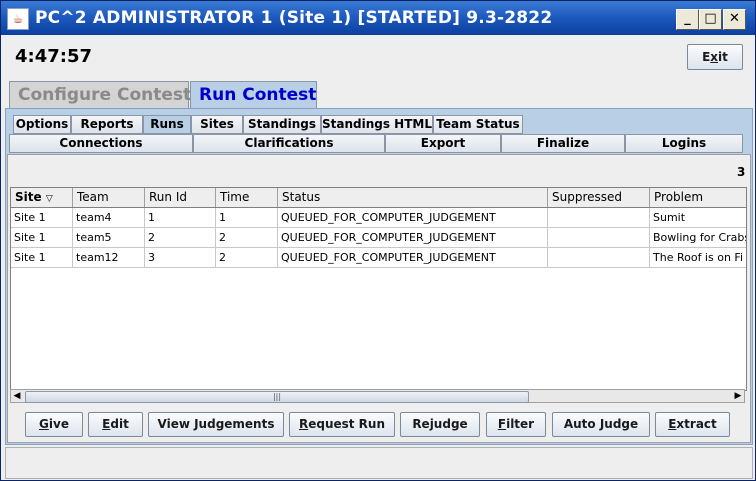  I want to click on horizontal-scrollbar: ◀ ||| ▶, so click(377, 396).